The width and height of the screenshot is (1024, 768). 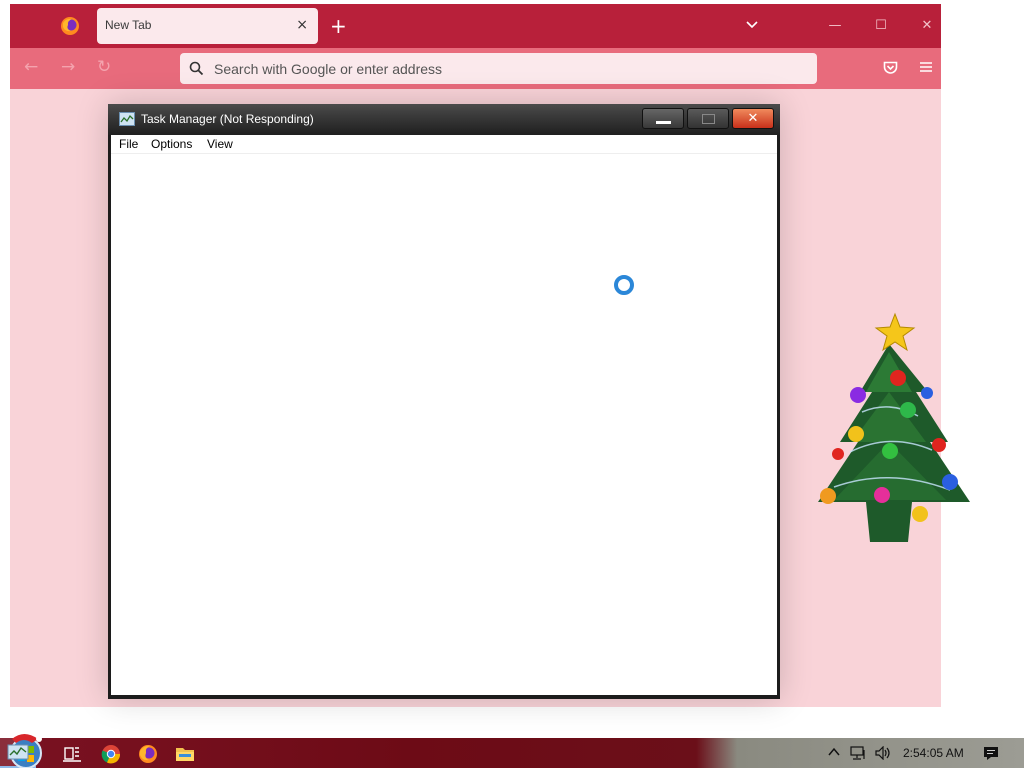 What do you see at coordinates (104, 67) in the screenshot?
I see `reload-button: ↻` at bounding box center [104, 67].